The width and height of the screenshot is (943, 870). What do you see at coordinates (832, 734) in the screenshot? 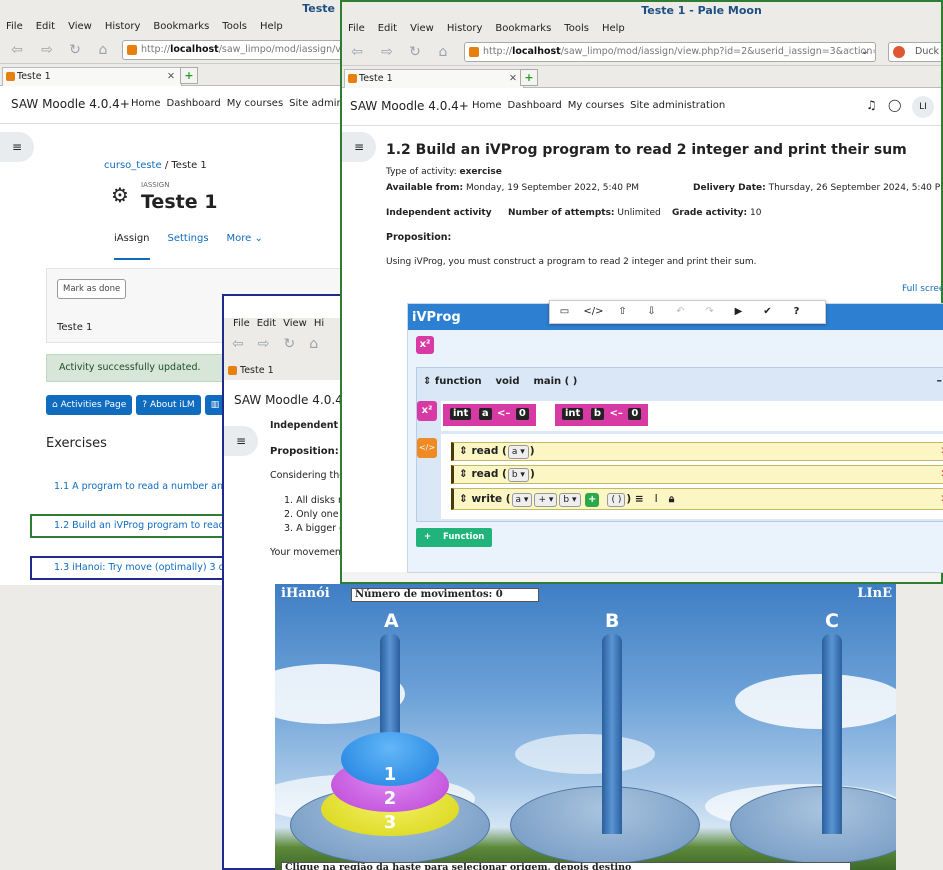
I see `peg-c` at bounding box center [832, 734].